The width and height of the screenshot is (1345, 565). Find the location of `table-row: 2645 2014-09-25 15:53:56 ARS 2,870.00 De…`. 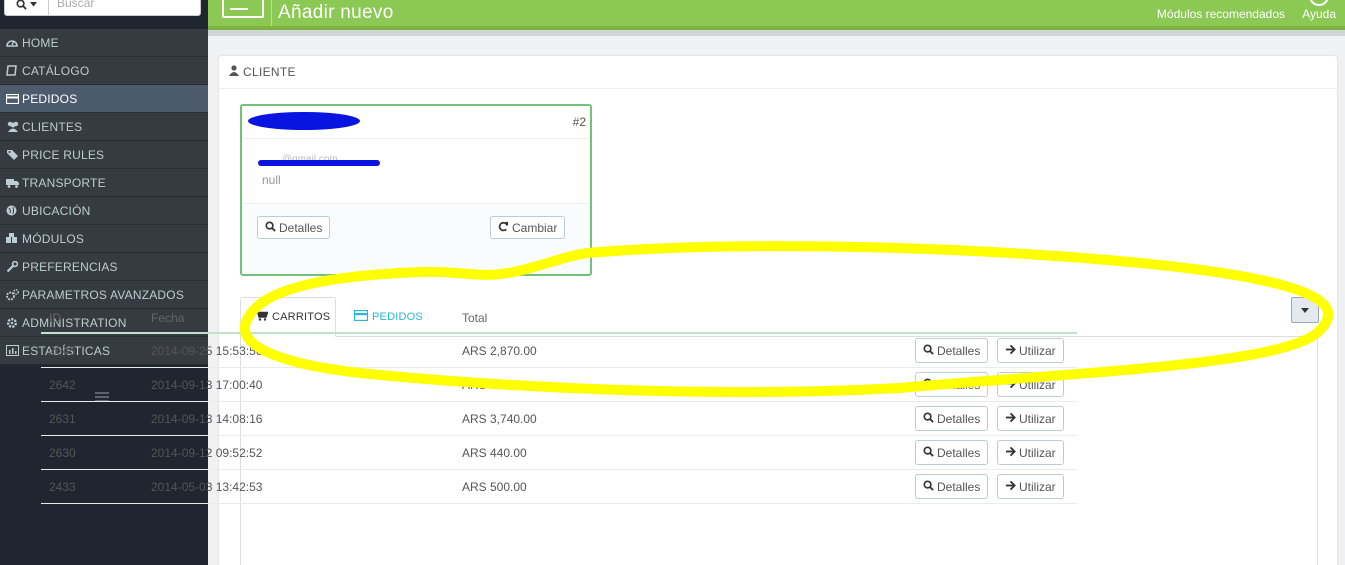

table-row: 2645 2014-09-25 15:53:56 ARS 2,870.00 De… is located at coordinates (559, 351).